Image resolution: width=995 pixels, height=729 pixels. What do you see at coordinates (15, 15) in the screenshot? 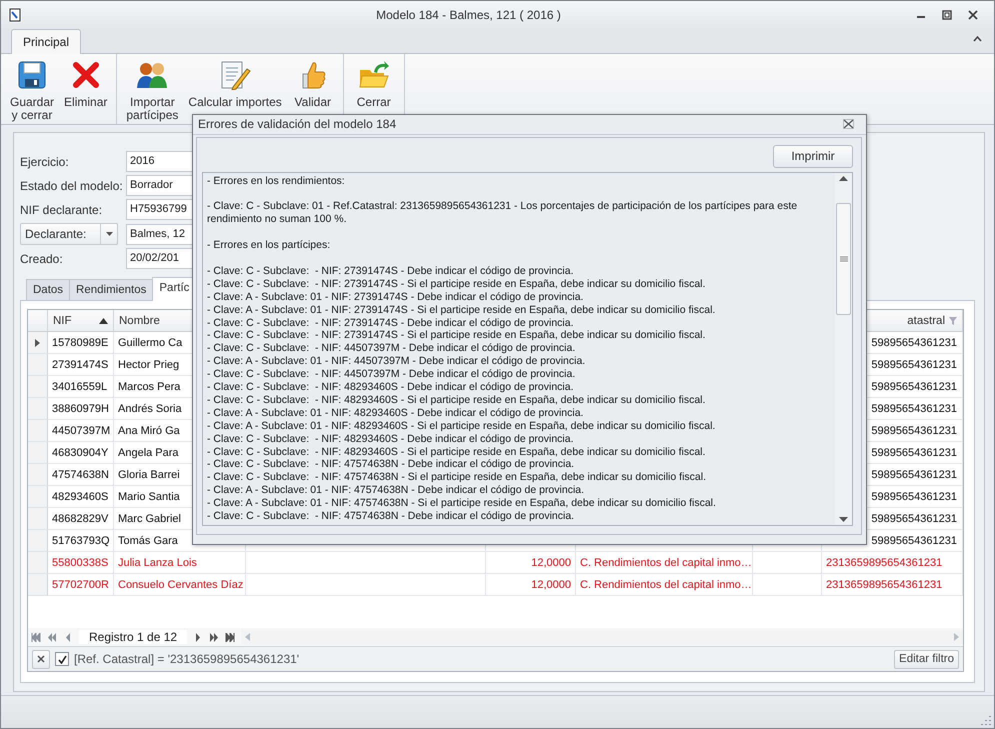
I see `document-icon` at bounding box center [15, 15].